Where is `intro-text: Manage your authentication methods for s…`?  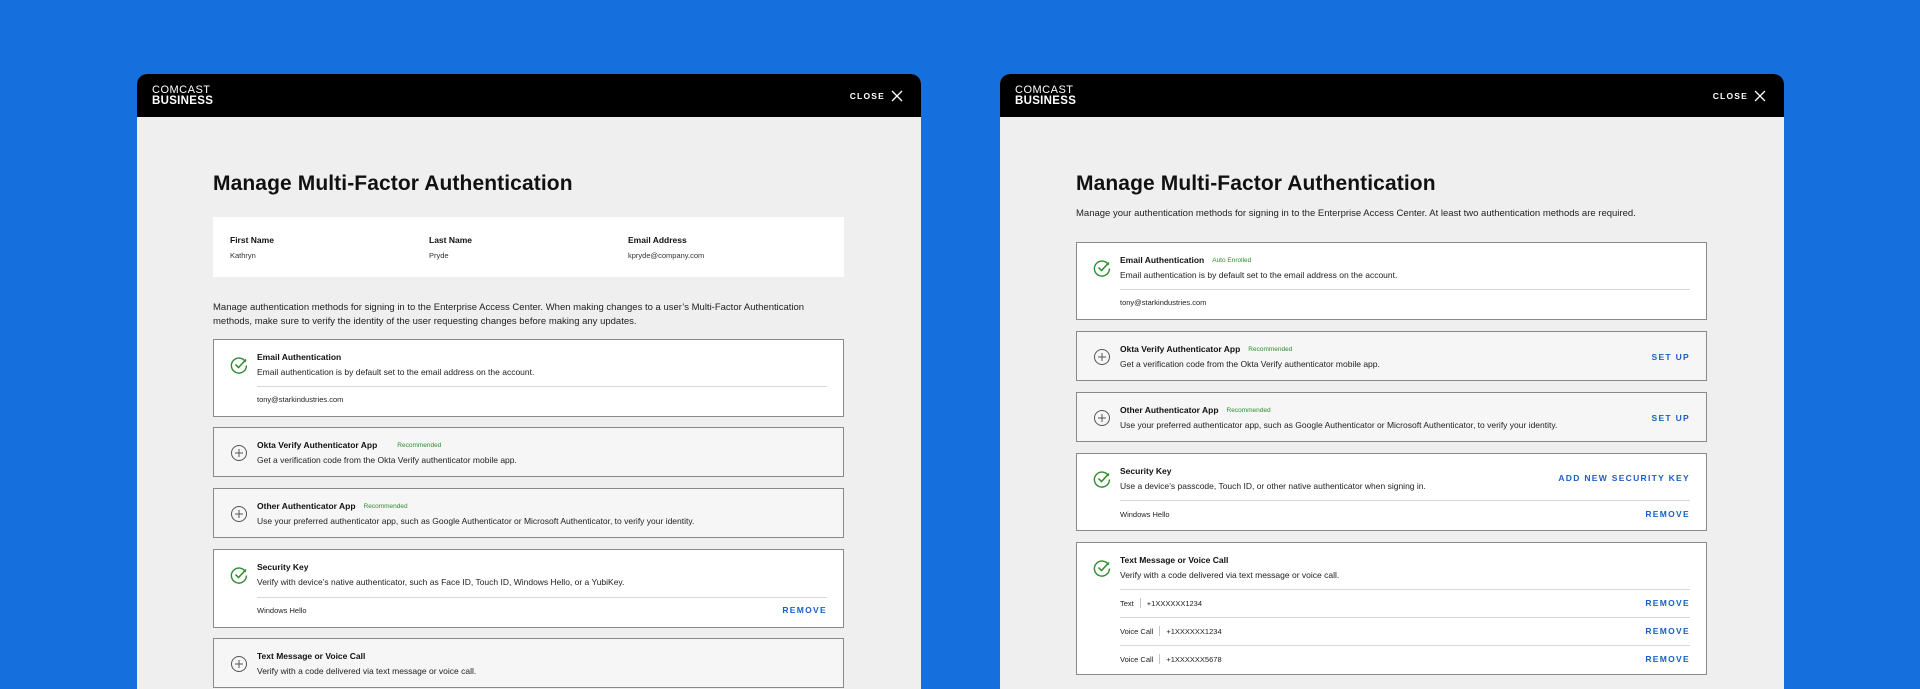 intro-text: Manage your authentication methods for s… is located at coordinates (1356, 213).